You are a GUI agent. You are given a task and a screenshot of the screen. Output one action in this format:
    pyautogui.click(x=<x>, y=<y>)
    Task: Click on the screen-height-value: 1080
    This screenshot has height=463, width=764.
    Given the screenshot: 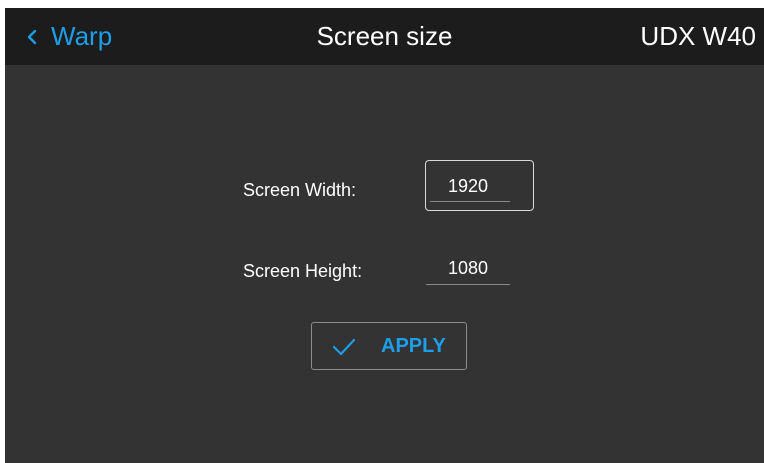 What is the action you would take?
    pyautogui.click(x=468, y=268)
    